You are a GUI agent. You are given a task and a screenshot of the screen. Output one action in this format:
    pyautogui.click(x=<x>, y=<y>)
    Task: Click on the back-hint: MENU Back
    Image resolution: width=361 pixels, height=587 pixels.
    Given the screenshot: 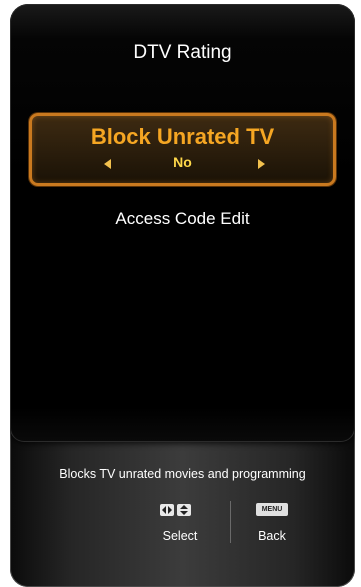 What is the action you would take?
    pyautogui.click(x=272, y=536)
    